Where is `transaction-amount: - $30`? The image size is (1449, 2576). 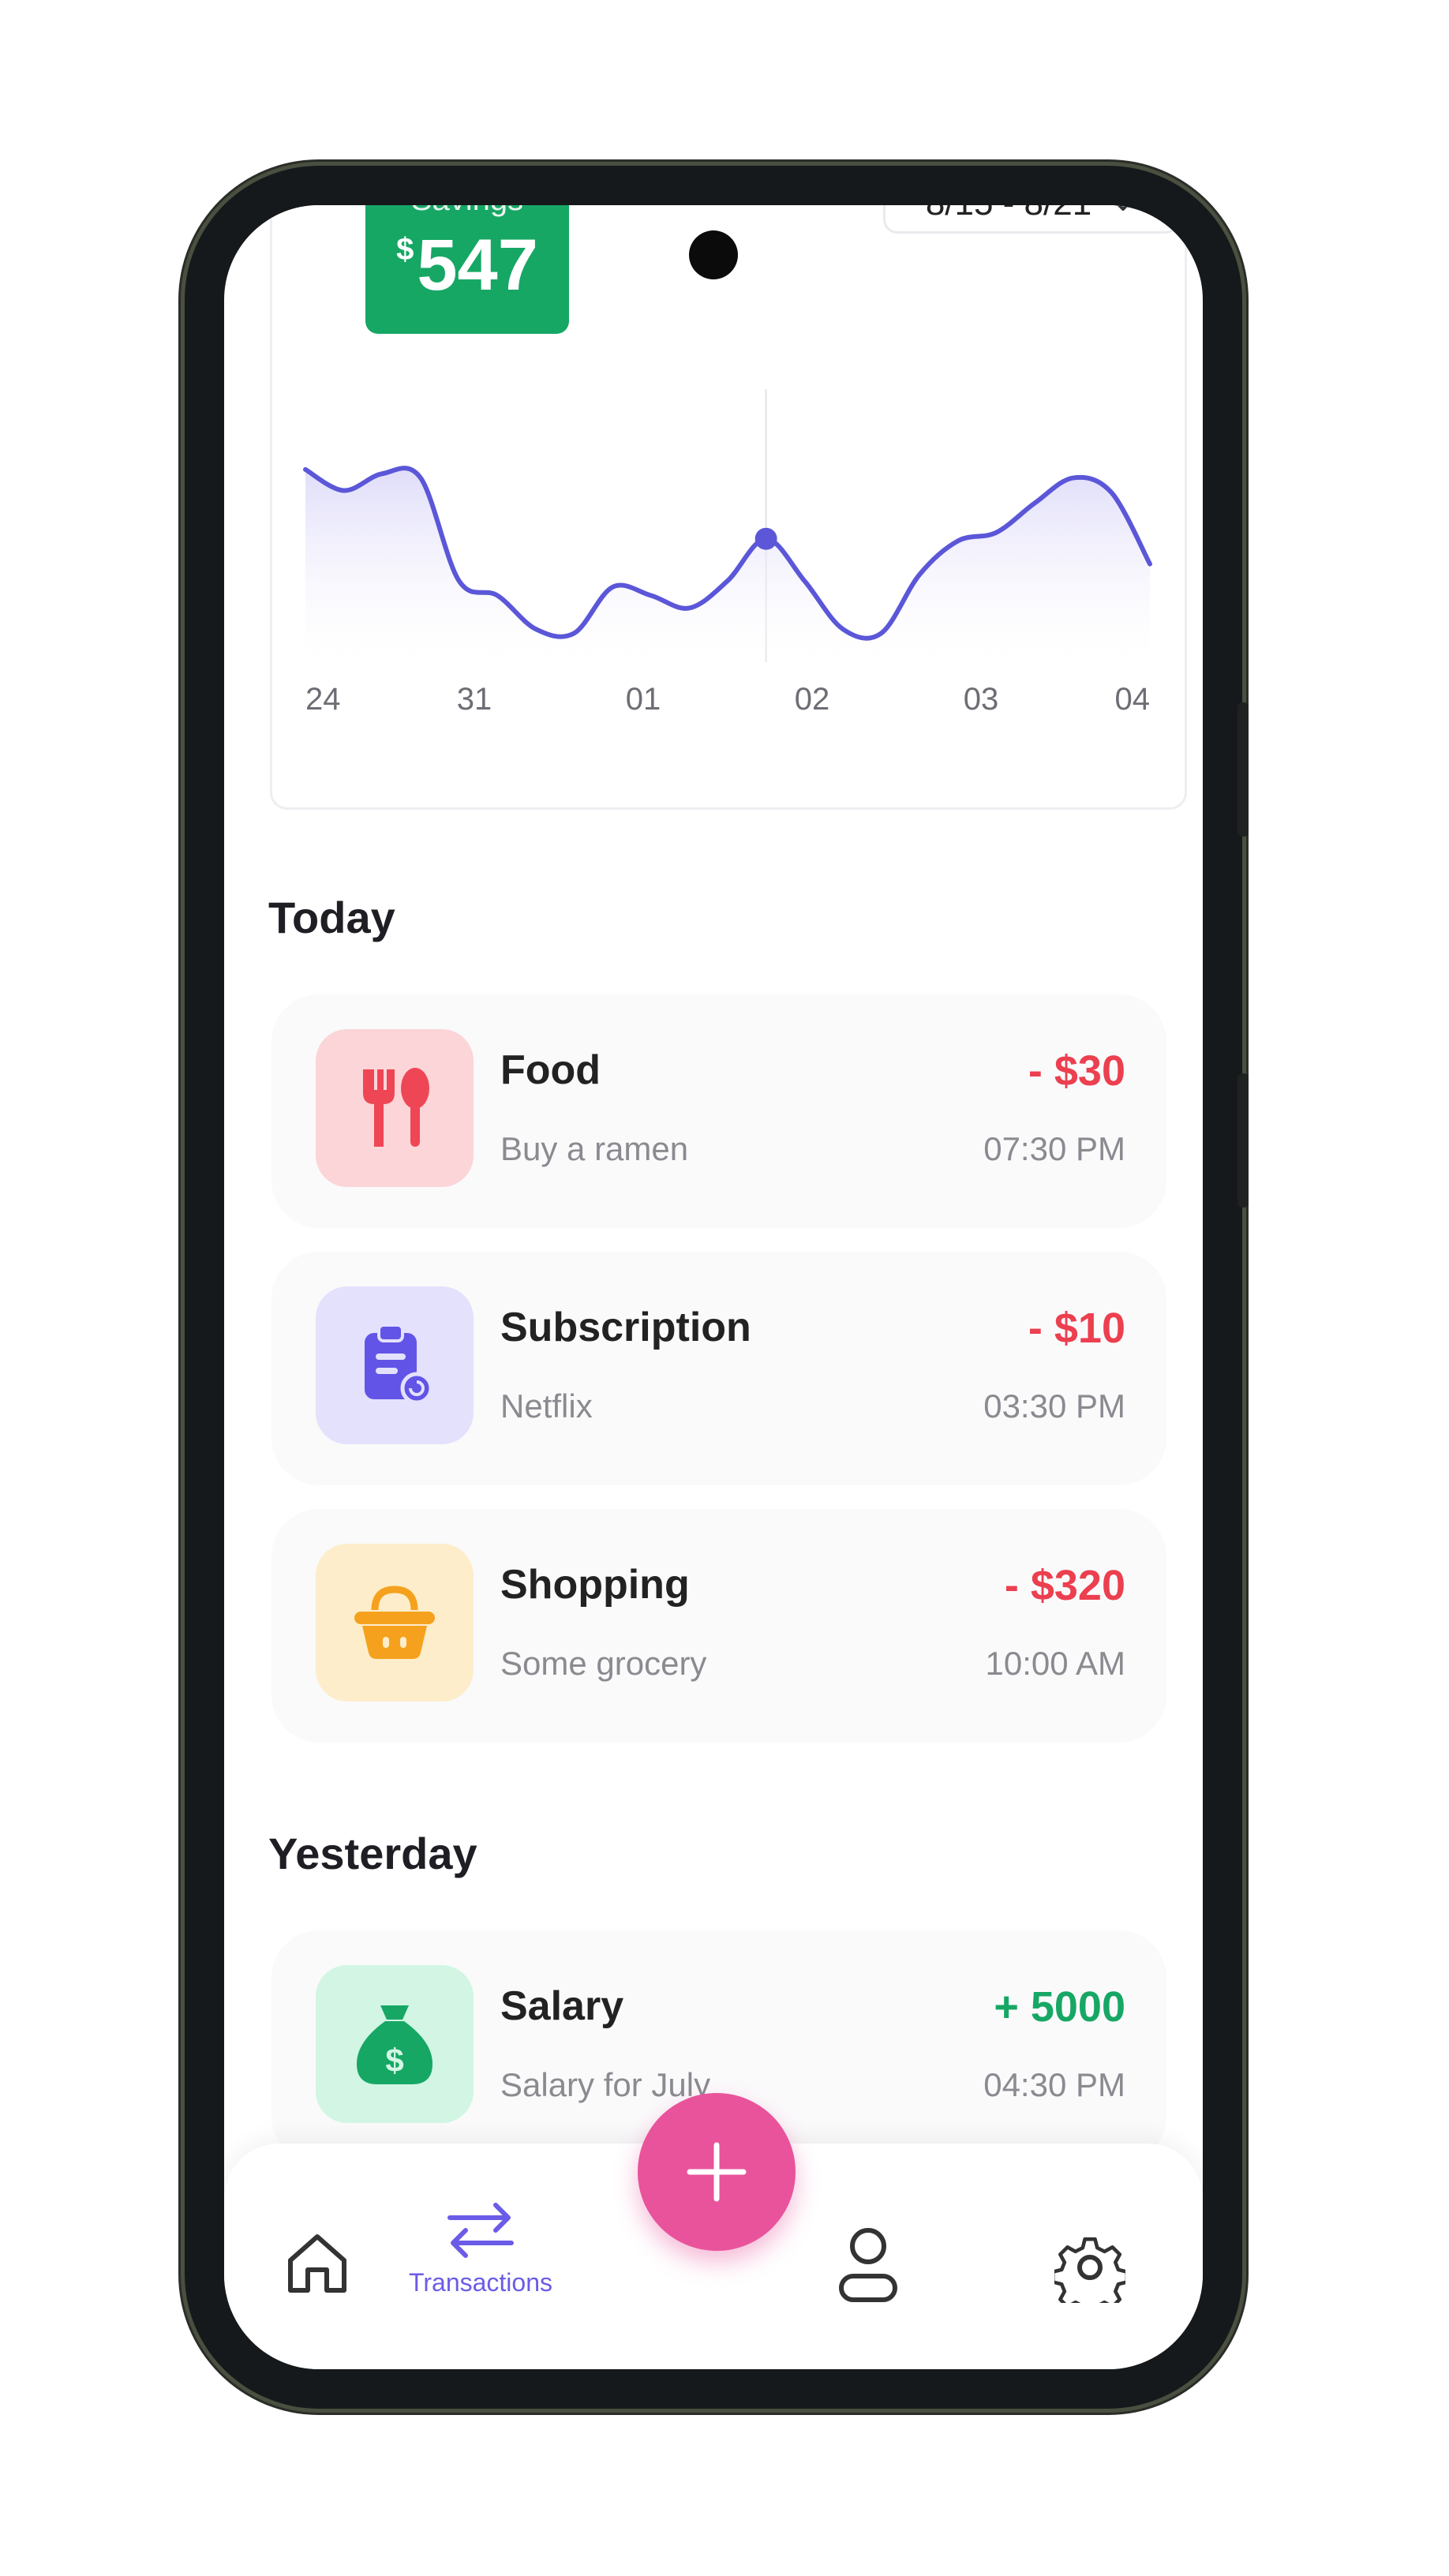
transaction-amount: - $30 is located at coordinates (1076, 1071).